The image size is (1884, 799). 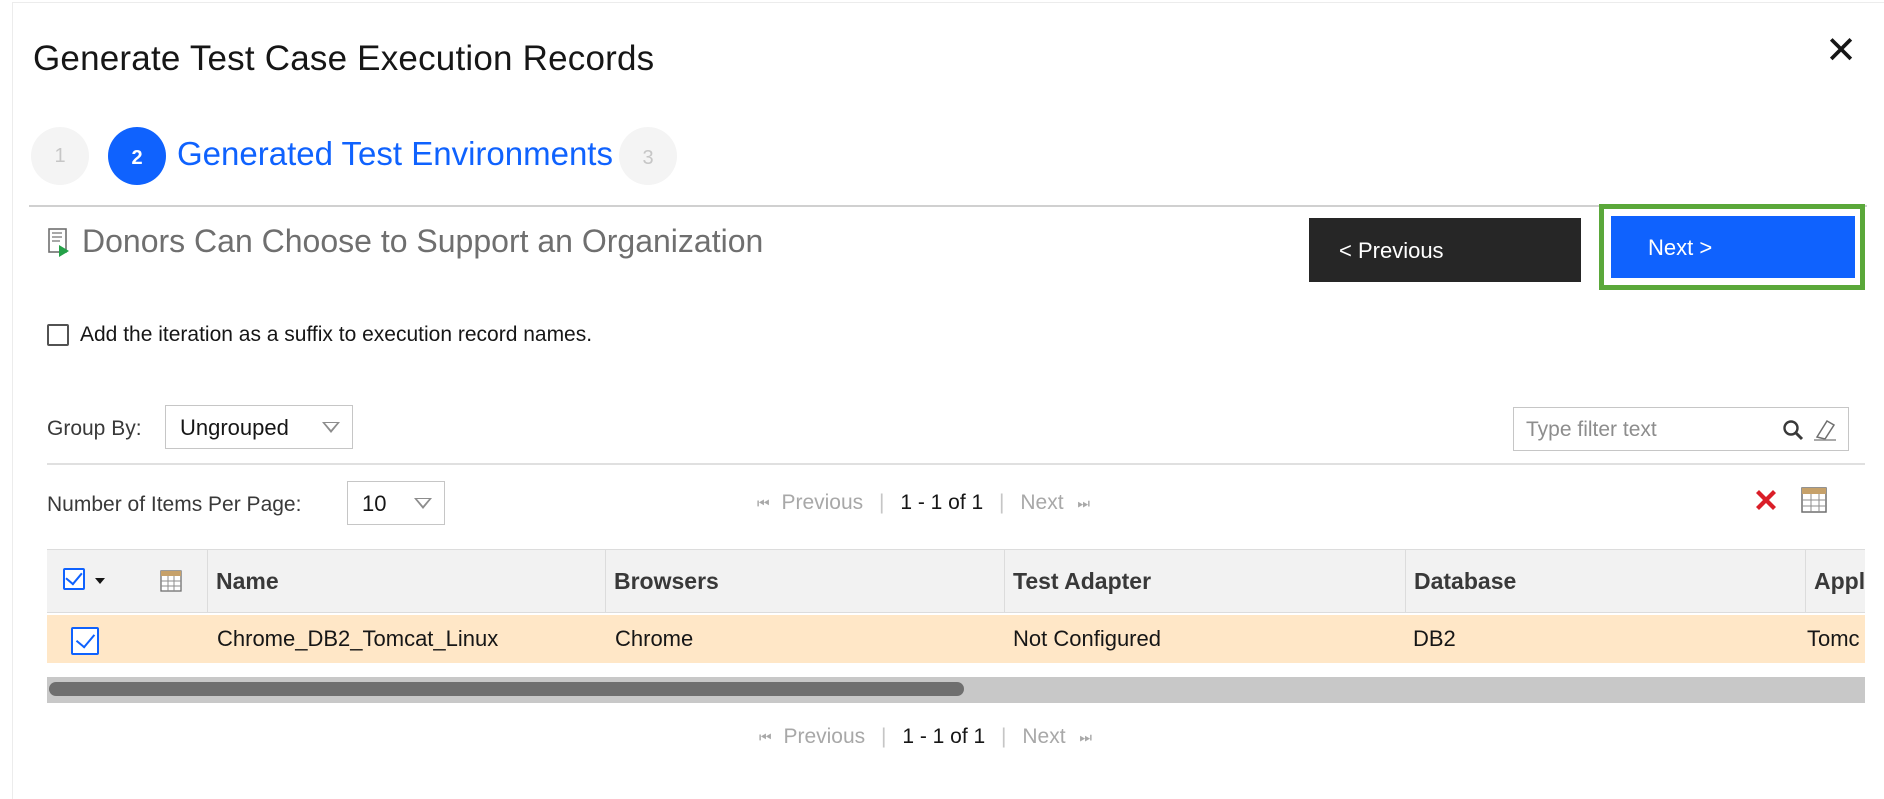 What do you see at coordinates (423, 581) in the screenshot?
I see `column-header-name: Name` at bounding box center [423, 581].